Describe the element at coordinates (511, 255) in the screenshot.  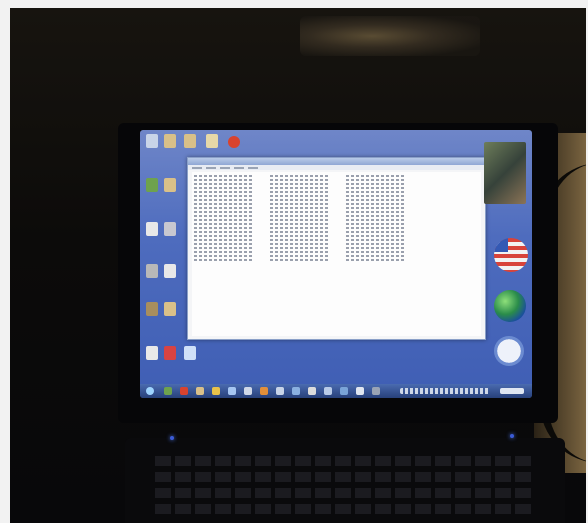
I see `flag-gadget-icon` at that location.